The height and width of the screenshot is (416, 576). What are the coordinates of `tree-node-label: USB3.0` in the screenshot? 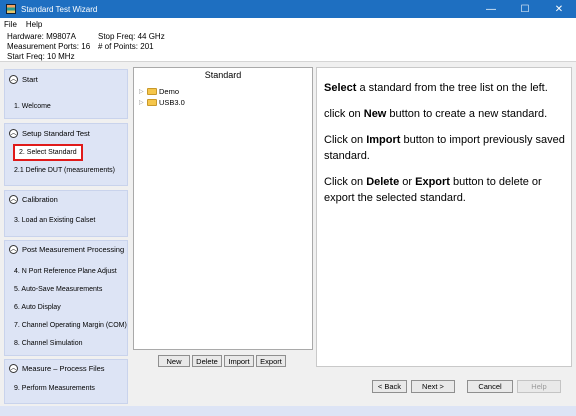 It's located at (172, 102).